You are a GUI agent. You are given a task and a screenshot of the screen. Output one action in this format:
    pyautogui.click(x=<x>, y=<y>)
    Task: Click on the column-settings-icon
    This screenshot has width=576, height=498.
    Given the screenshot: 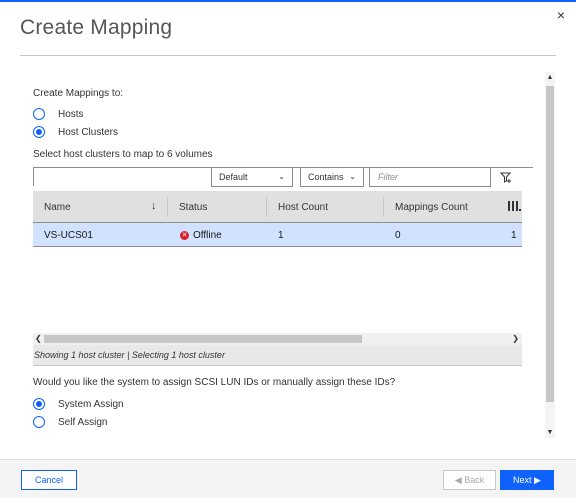 What is the action you would take?
    pyautogui.click(x=514, y=206)
    